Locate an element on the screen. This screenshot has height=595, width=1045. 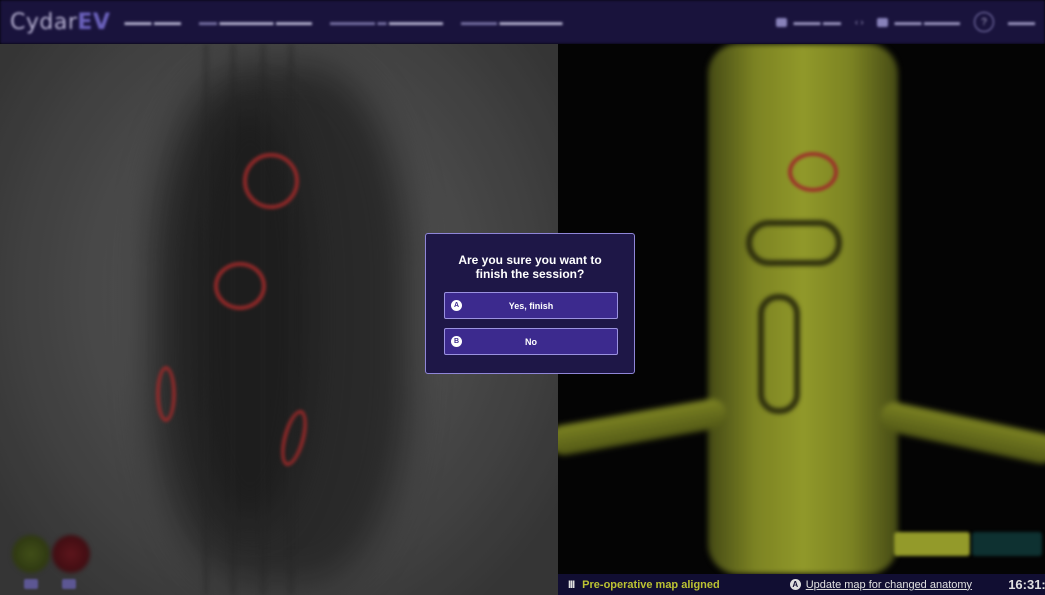
yes-finish-button: A Yes, finish is located at coordinates (531, 305).